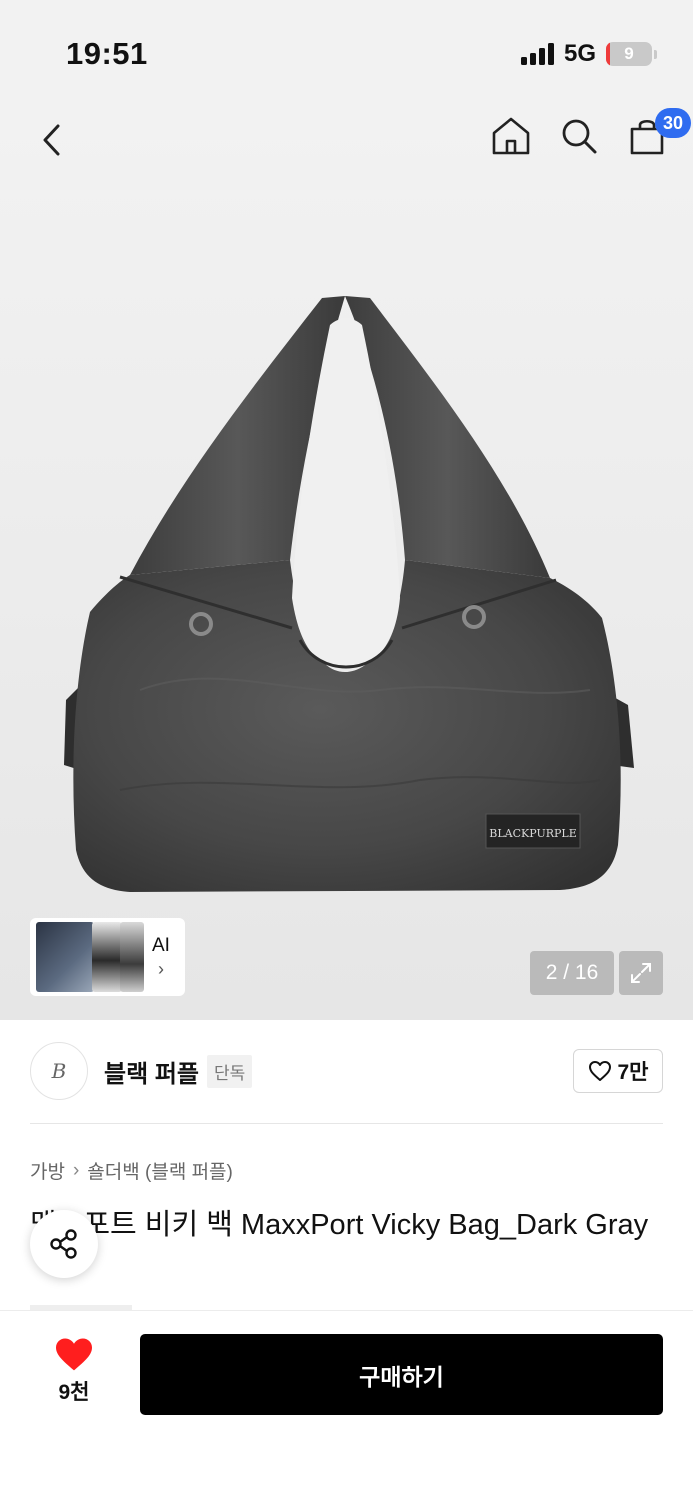 The height and width of the screenshot is (1500, 693). What do you see at coordinates (532, 833) in the screenshot?
I see `product-logo-text: BLACKPURPLE` at bounding box center [532, 833].